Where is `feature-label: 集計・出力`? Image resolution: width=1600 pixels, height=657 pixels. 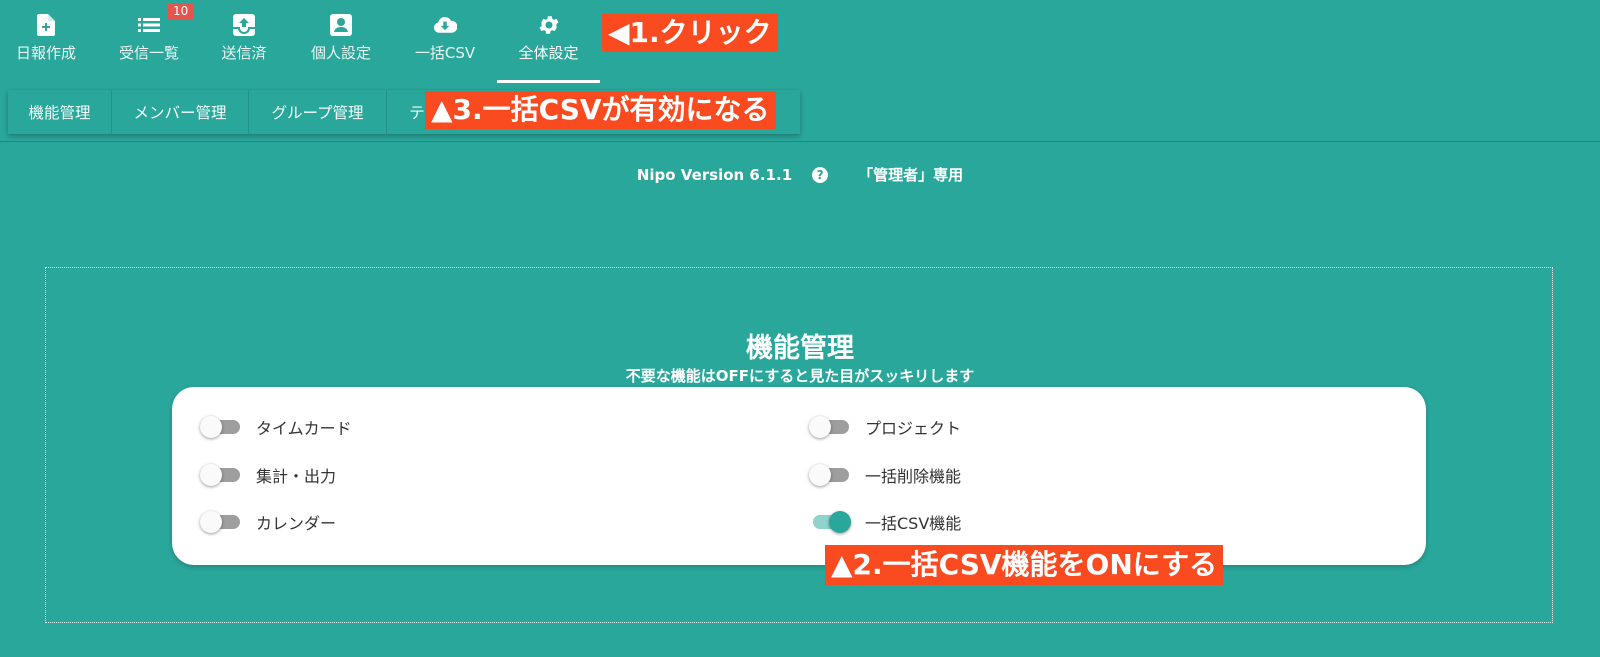
feature-label: 集計・出力 is located at coordinates (296, 476).